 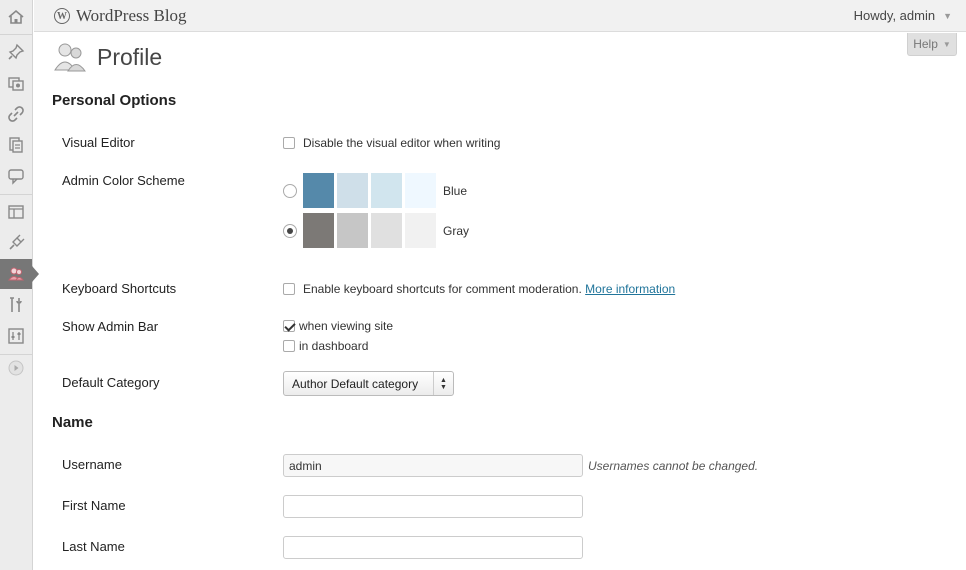 What do you see at coordinates (16, 212) in the screenshot?
I see `appearance-icon` at bounding box center [16, 212].